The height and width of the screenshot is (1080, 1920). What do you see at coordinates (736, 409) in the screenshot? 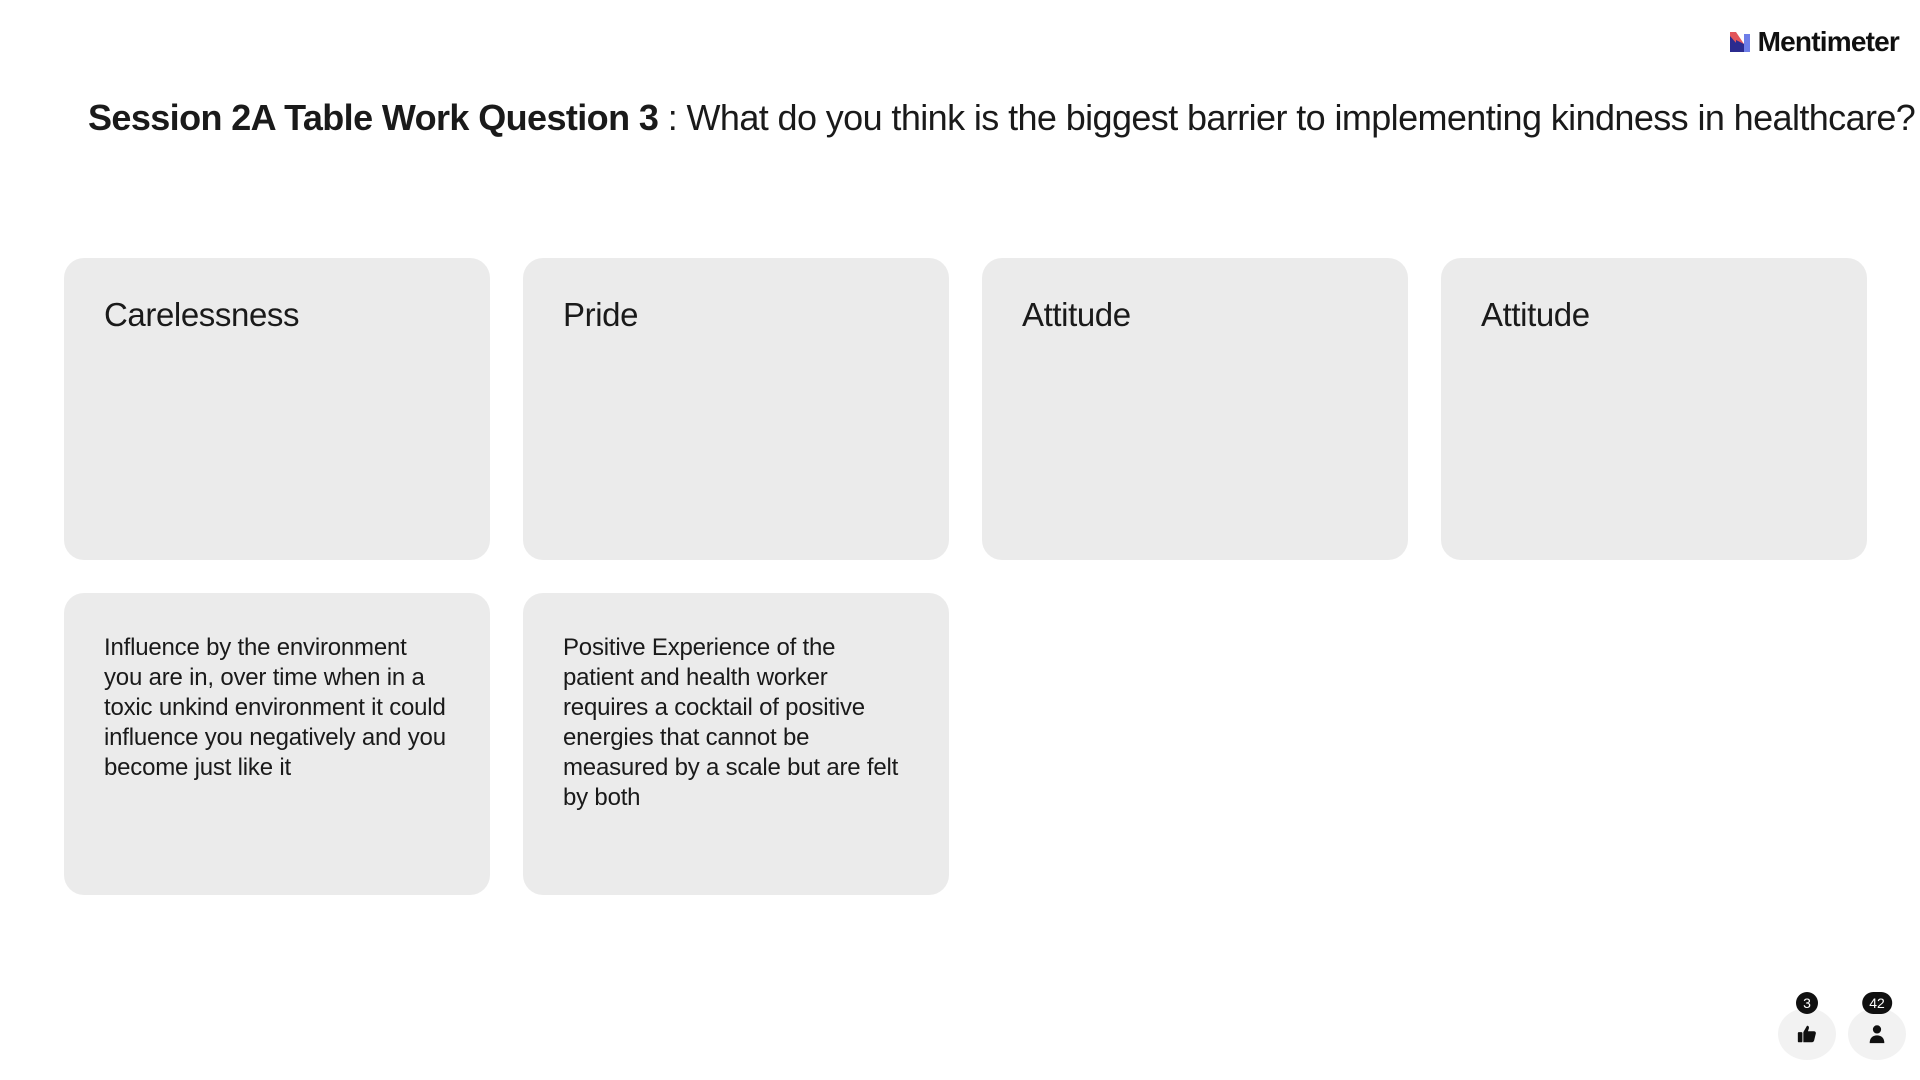
I see `response-card: Pride` at bounding box center [736, 409].